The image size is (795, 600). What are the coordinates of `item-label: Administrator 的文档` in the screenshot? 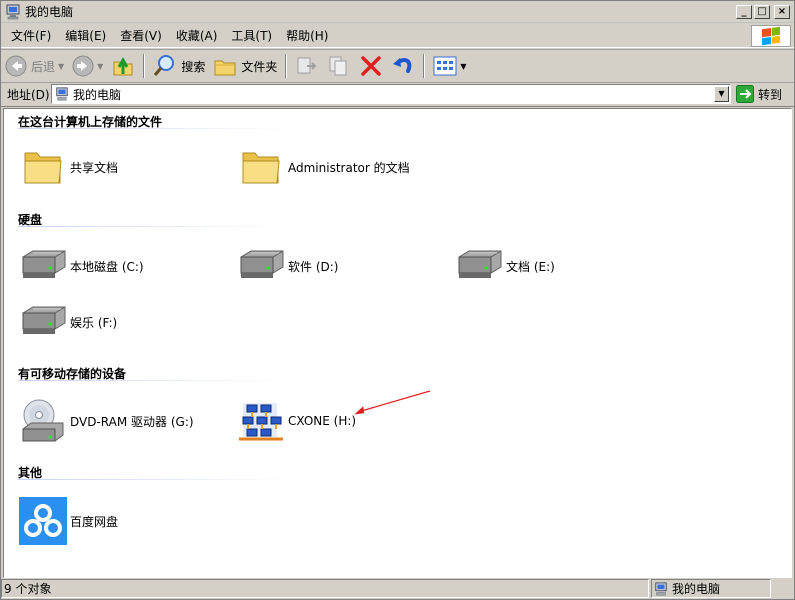 It's located at (349, 167).